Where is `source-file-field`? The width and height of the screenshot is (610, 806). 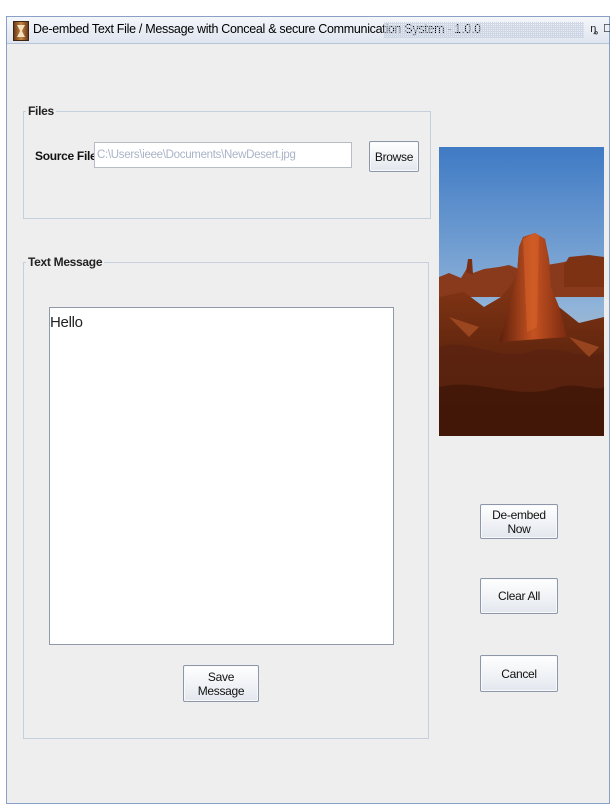
source-file-field is located at coordinates (223, 155).